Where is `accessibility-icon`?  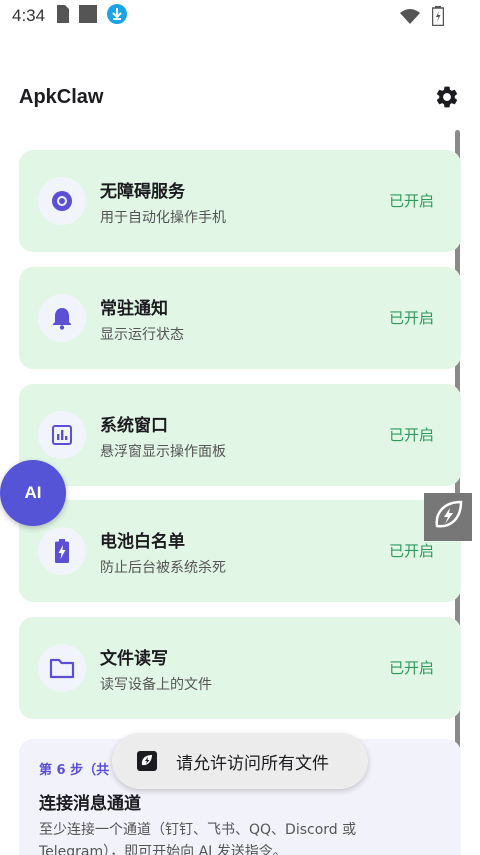
accessibility-icon is located at coordinates (62, 201).